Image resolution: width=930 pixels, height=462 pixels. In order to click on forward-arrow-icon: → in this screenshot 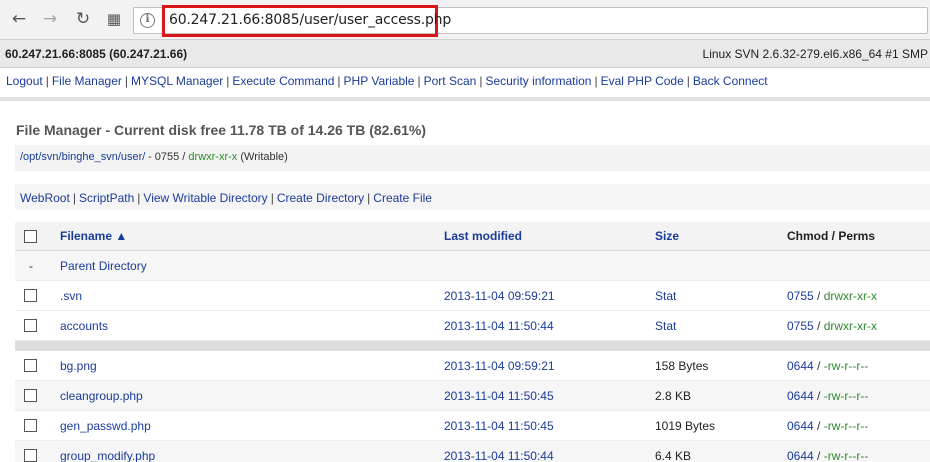, I will do `click(50, 19)`.